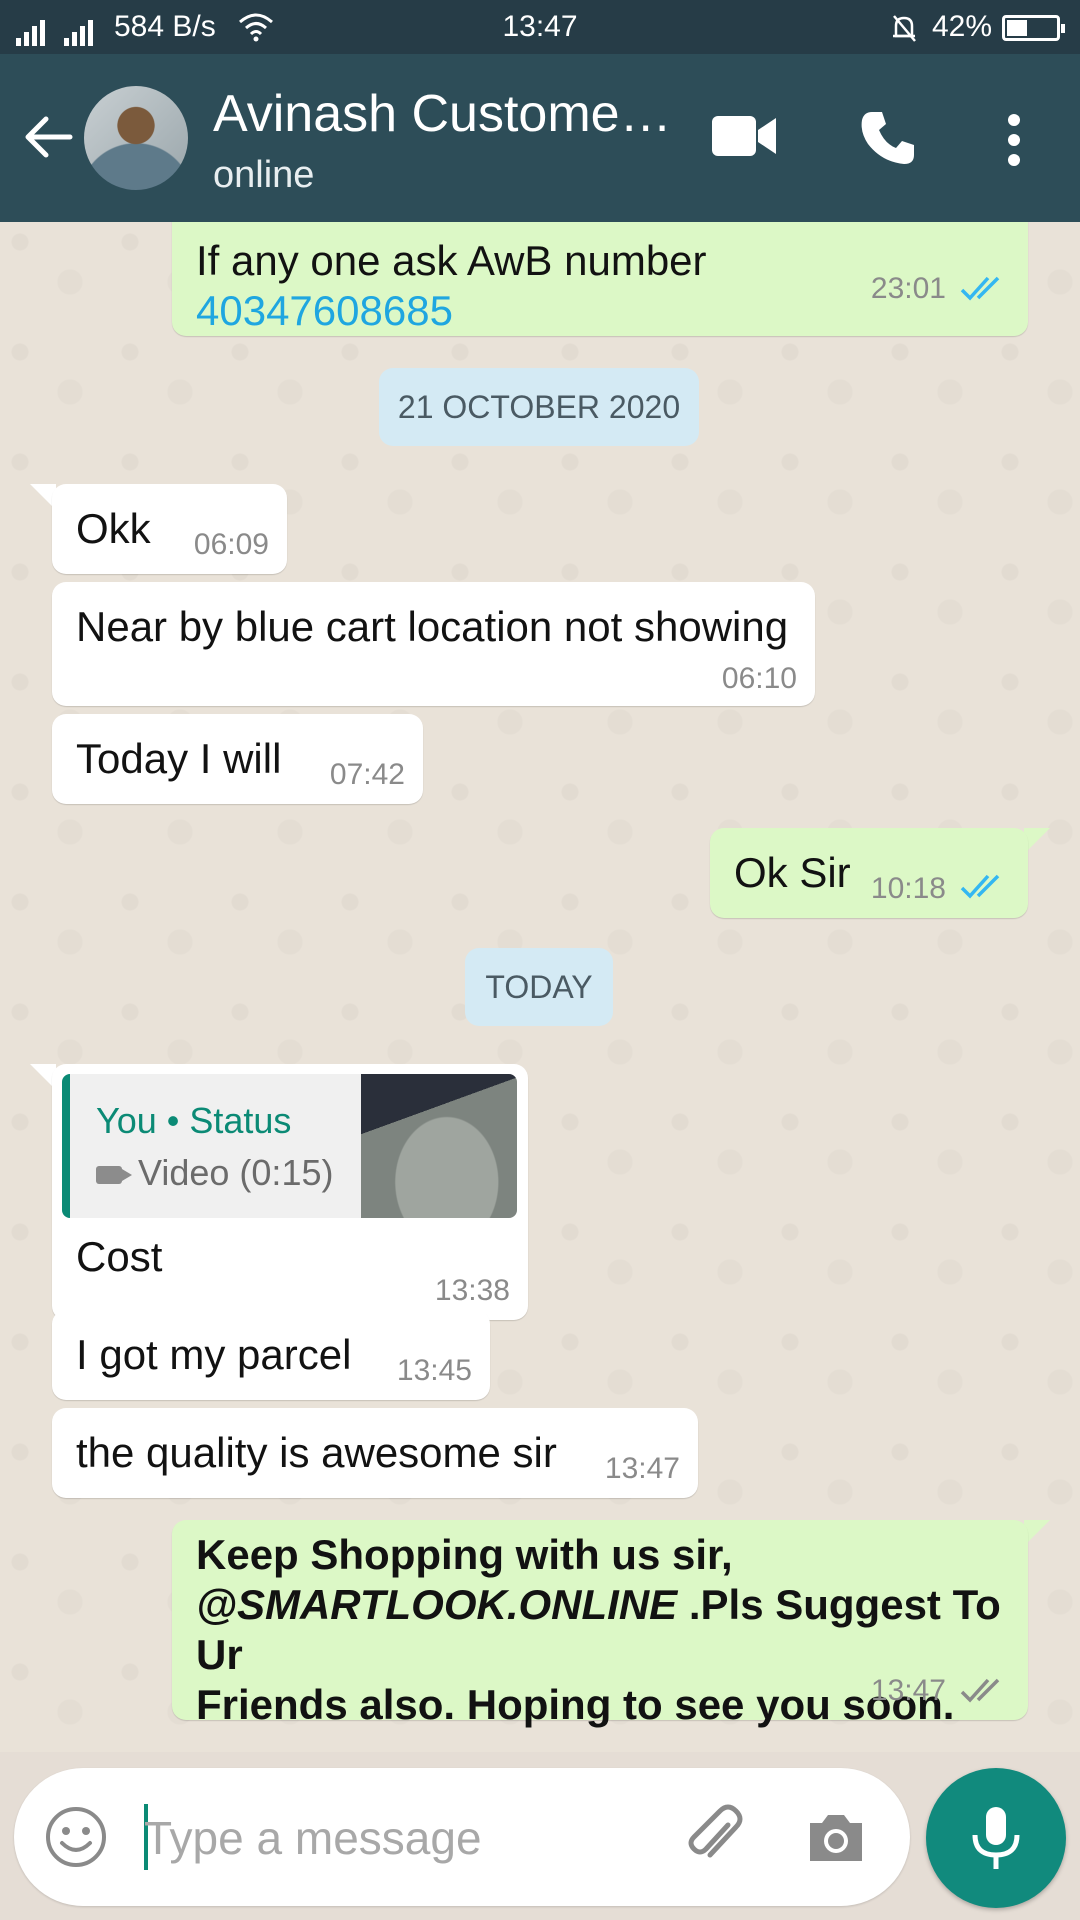 Image resolution: width=1080 pixels, height=1920 pixels. I want to click on message-text: the quality is awesome sir, so click(316, 1452).